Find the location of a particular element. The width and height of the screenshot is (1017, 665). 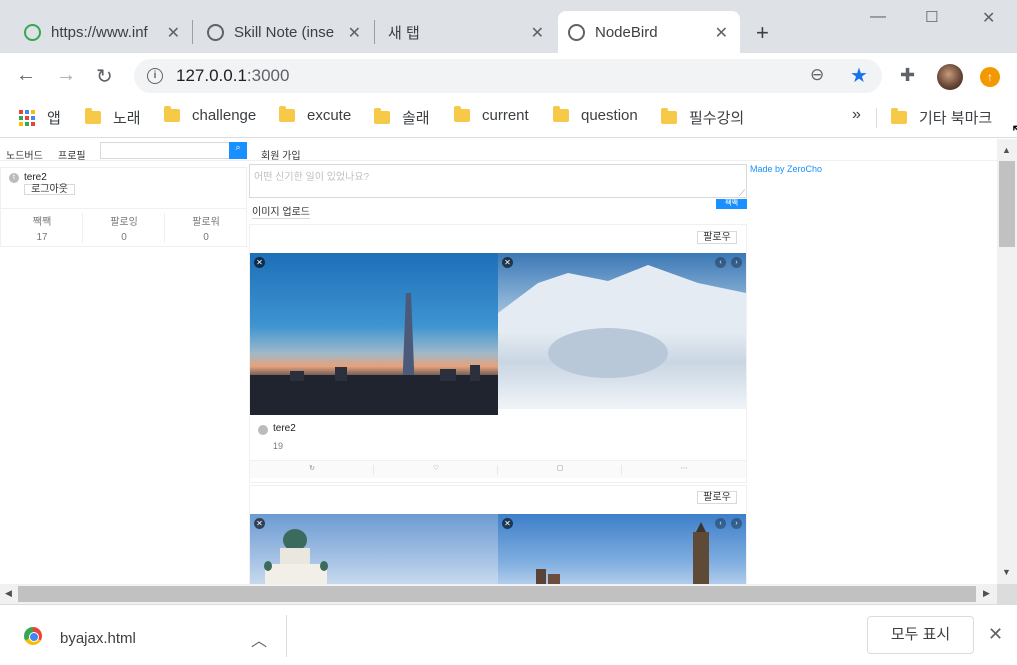

menu-item-nodebird: 노드버드 is located at coordinates (24, 154).